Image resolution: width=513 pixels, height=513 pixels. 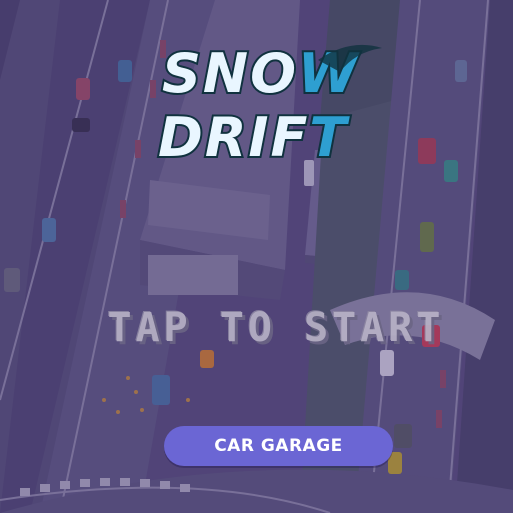 What do you see at coordinates (329, 137) in the screenshot?
I see `logo-line2-suffix: T` at bounding box center [329, 137].